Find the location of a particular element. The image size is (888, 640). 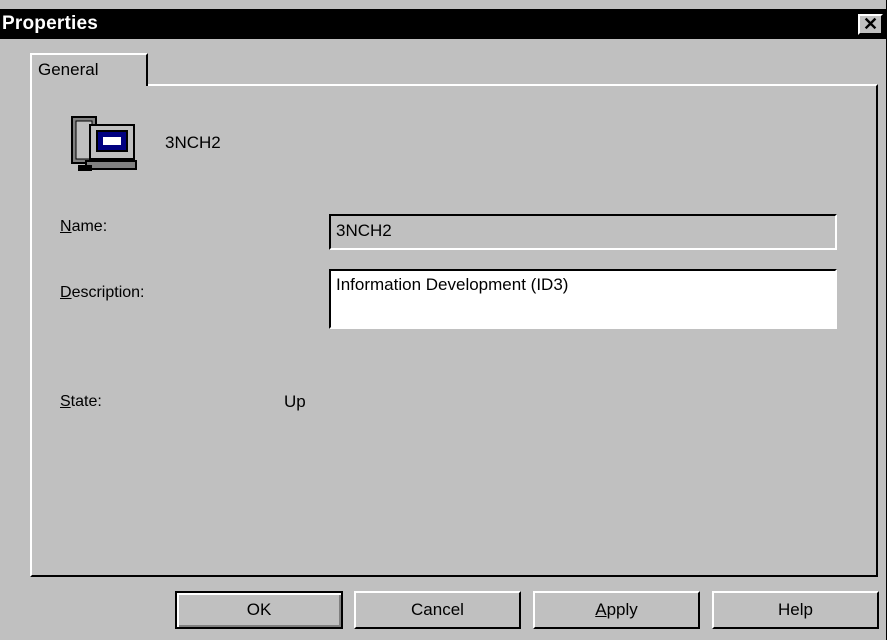

state-value: Up is located at coordinates (295, 401).